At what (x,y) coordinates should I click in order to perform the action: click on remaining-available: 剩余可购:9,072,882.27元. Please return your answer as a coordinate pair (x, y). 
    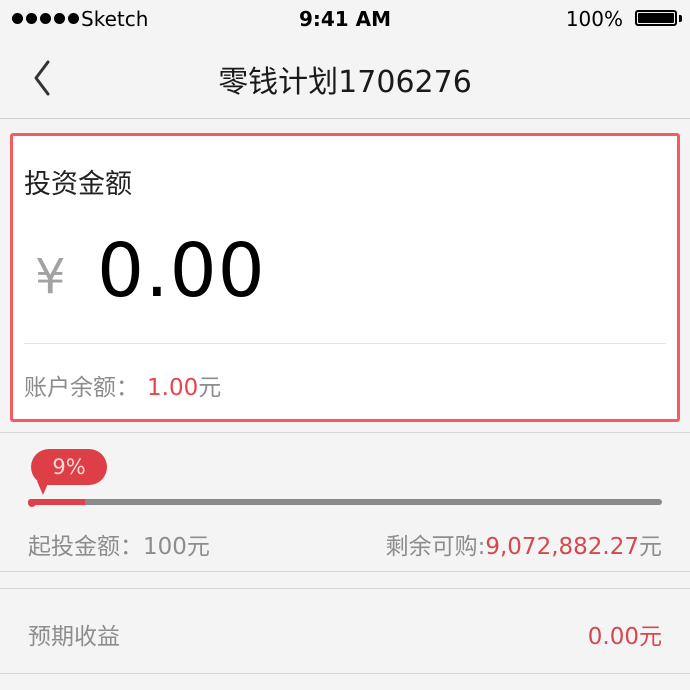
    Looking at the image, I should click on (524, 544).